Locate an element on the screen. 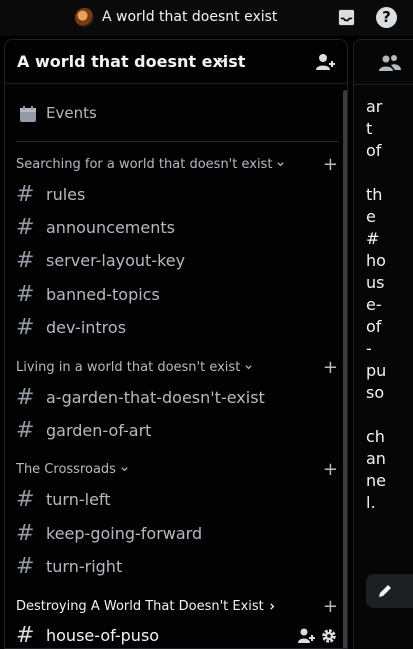 The image size is (413, 649). chat-fragment: e is located at coordinates (371, 216).